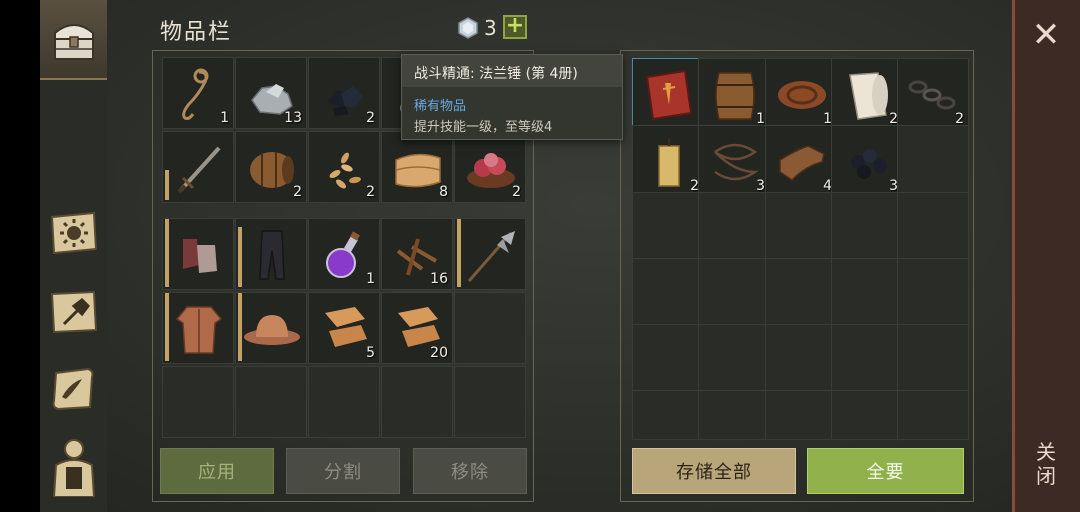 This screenshot has width=1080, height=512. Describe the element at coordinates (417, 254) in the screenshot. I see `inventory-slot: 16` at that location.